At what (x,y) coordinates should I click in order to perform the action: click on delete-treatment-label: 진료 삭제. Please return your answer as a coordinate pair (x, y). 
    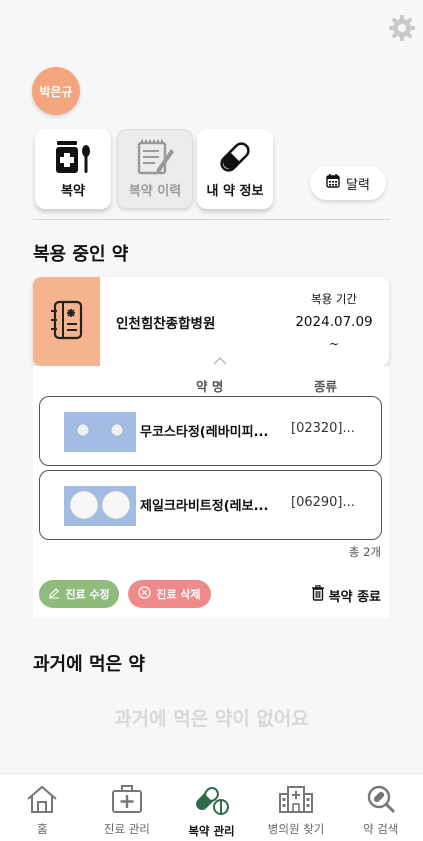
    Looking at the image, I should click on (178, 594).